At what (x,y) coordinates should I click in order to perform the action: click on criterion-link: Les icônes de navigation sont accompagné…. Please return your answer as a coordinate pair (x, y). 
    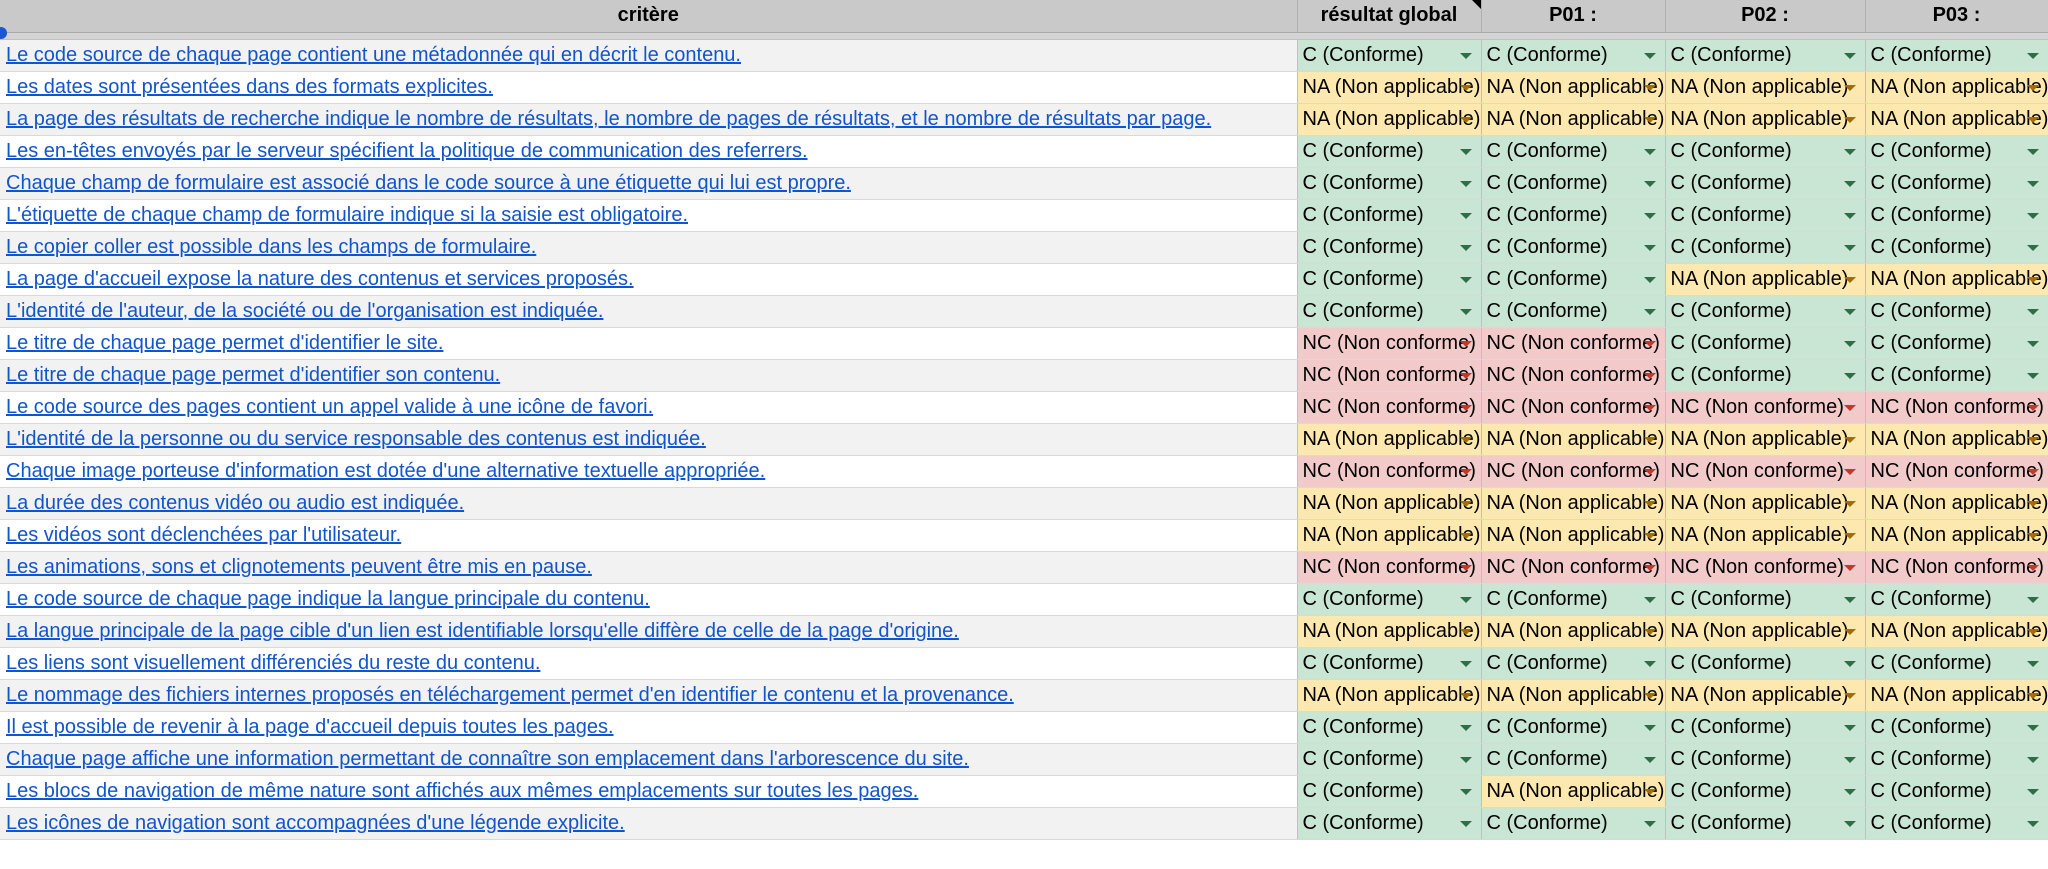
    Looking at the image, I should click on (315, 823).